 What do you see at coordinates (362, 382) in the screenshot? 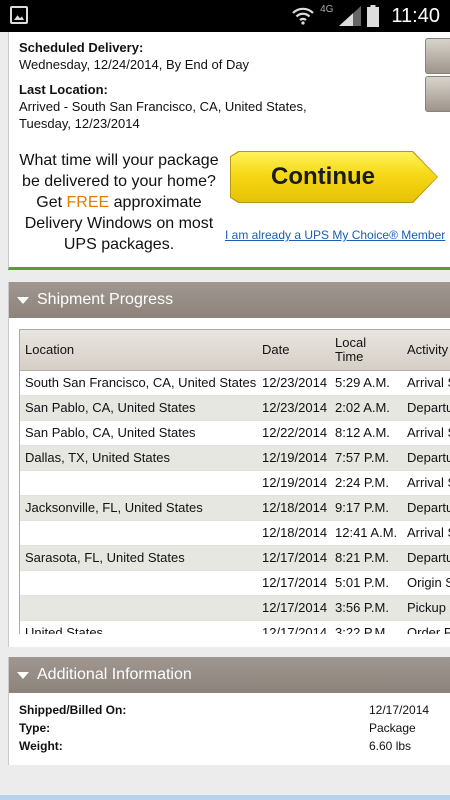
I see `cell-time: 5:29 A.M.` at bounding box center [362, 382].